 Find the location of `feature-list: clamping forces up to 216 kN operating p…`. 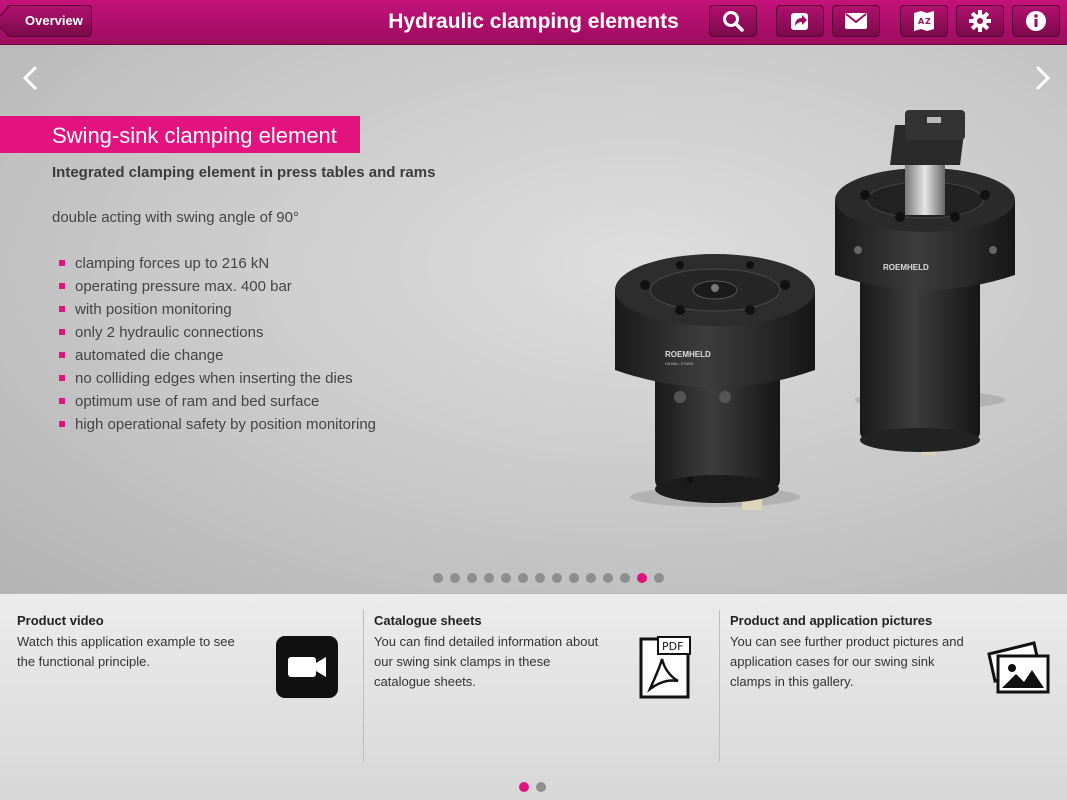

feature-list: clamping forces up to 216 kN operating p… is located at coordinates (217, 347).